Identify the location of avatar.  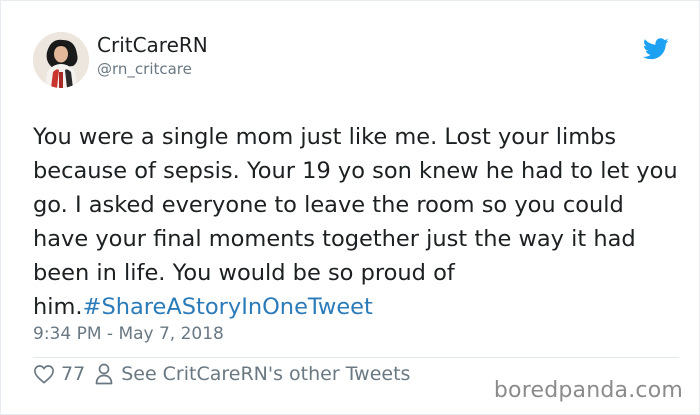
(61, 60).